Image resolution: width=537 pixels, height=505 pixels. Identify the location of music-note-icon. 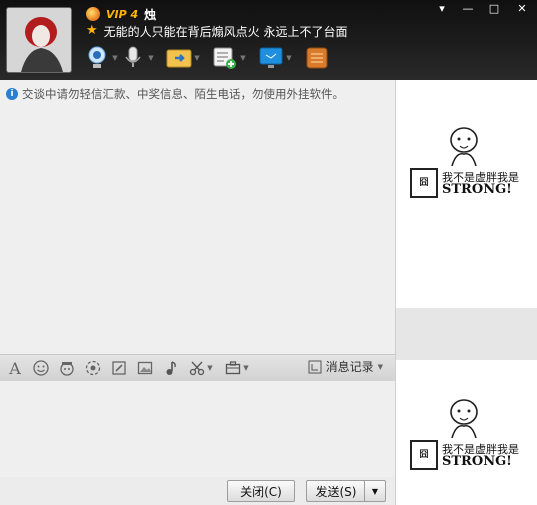
(171, 368).